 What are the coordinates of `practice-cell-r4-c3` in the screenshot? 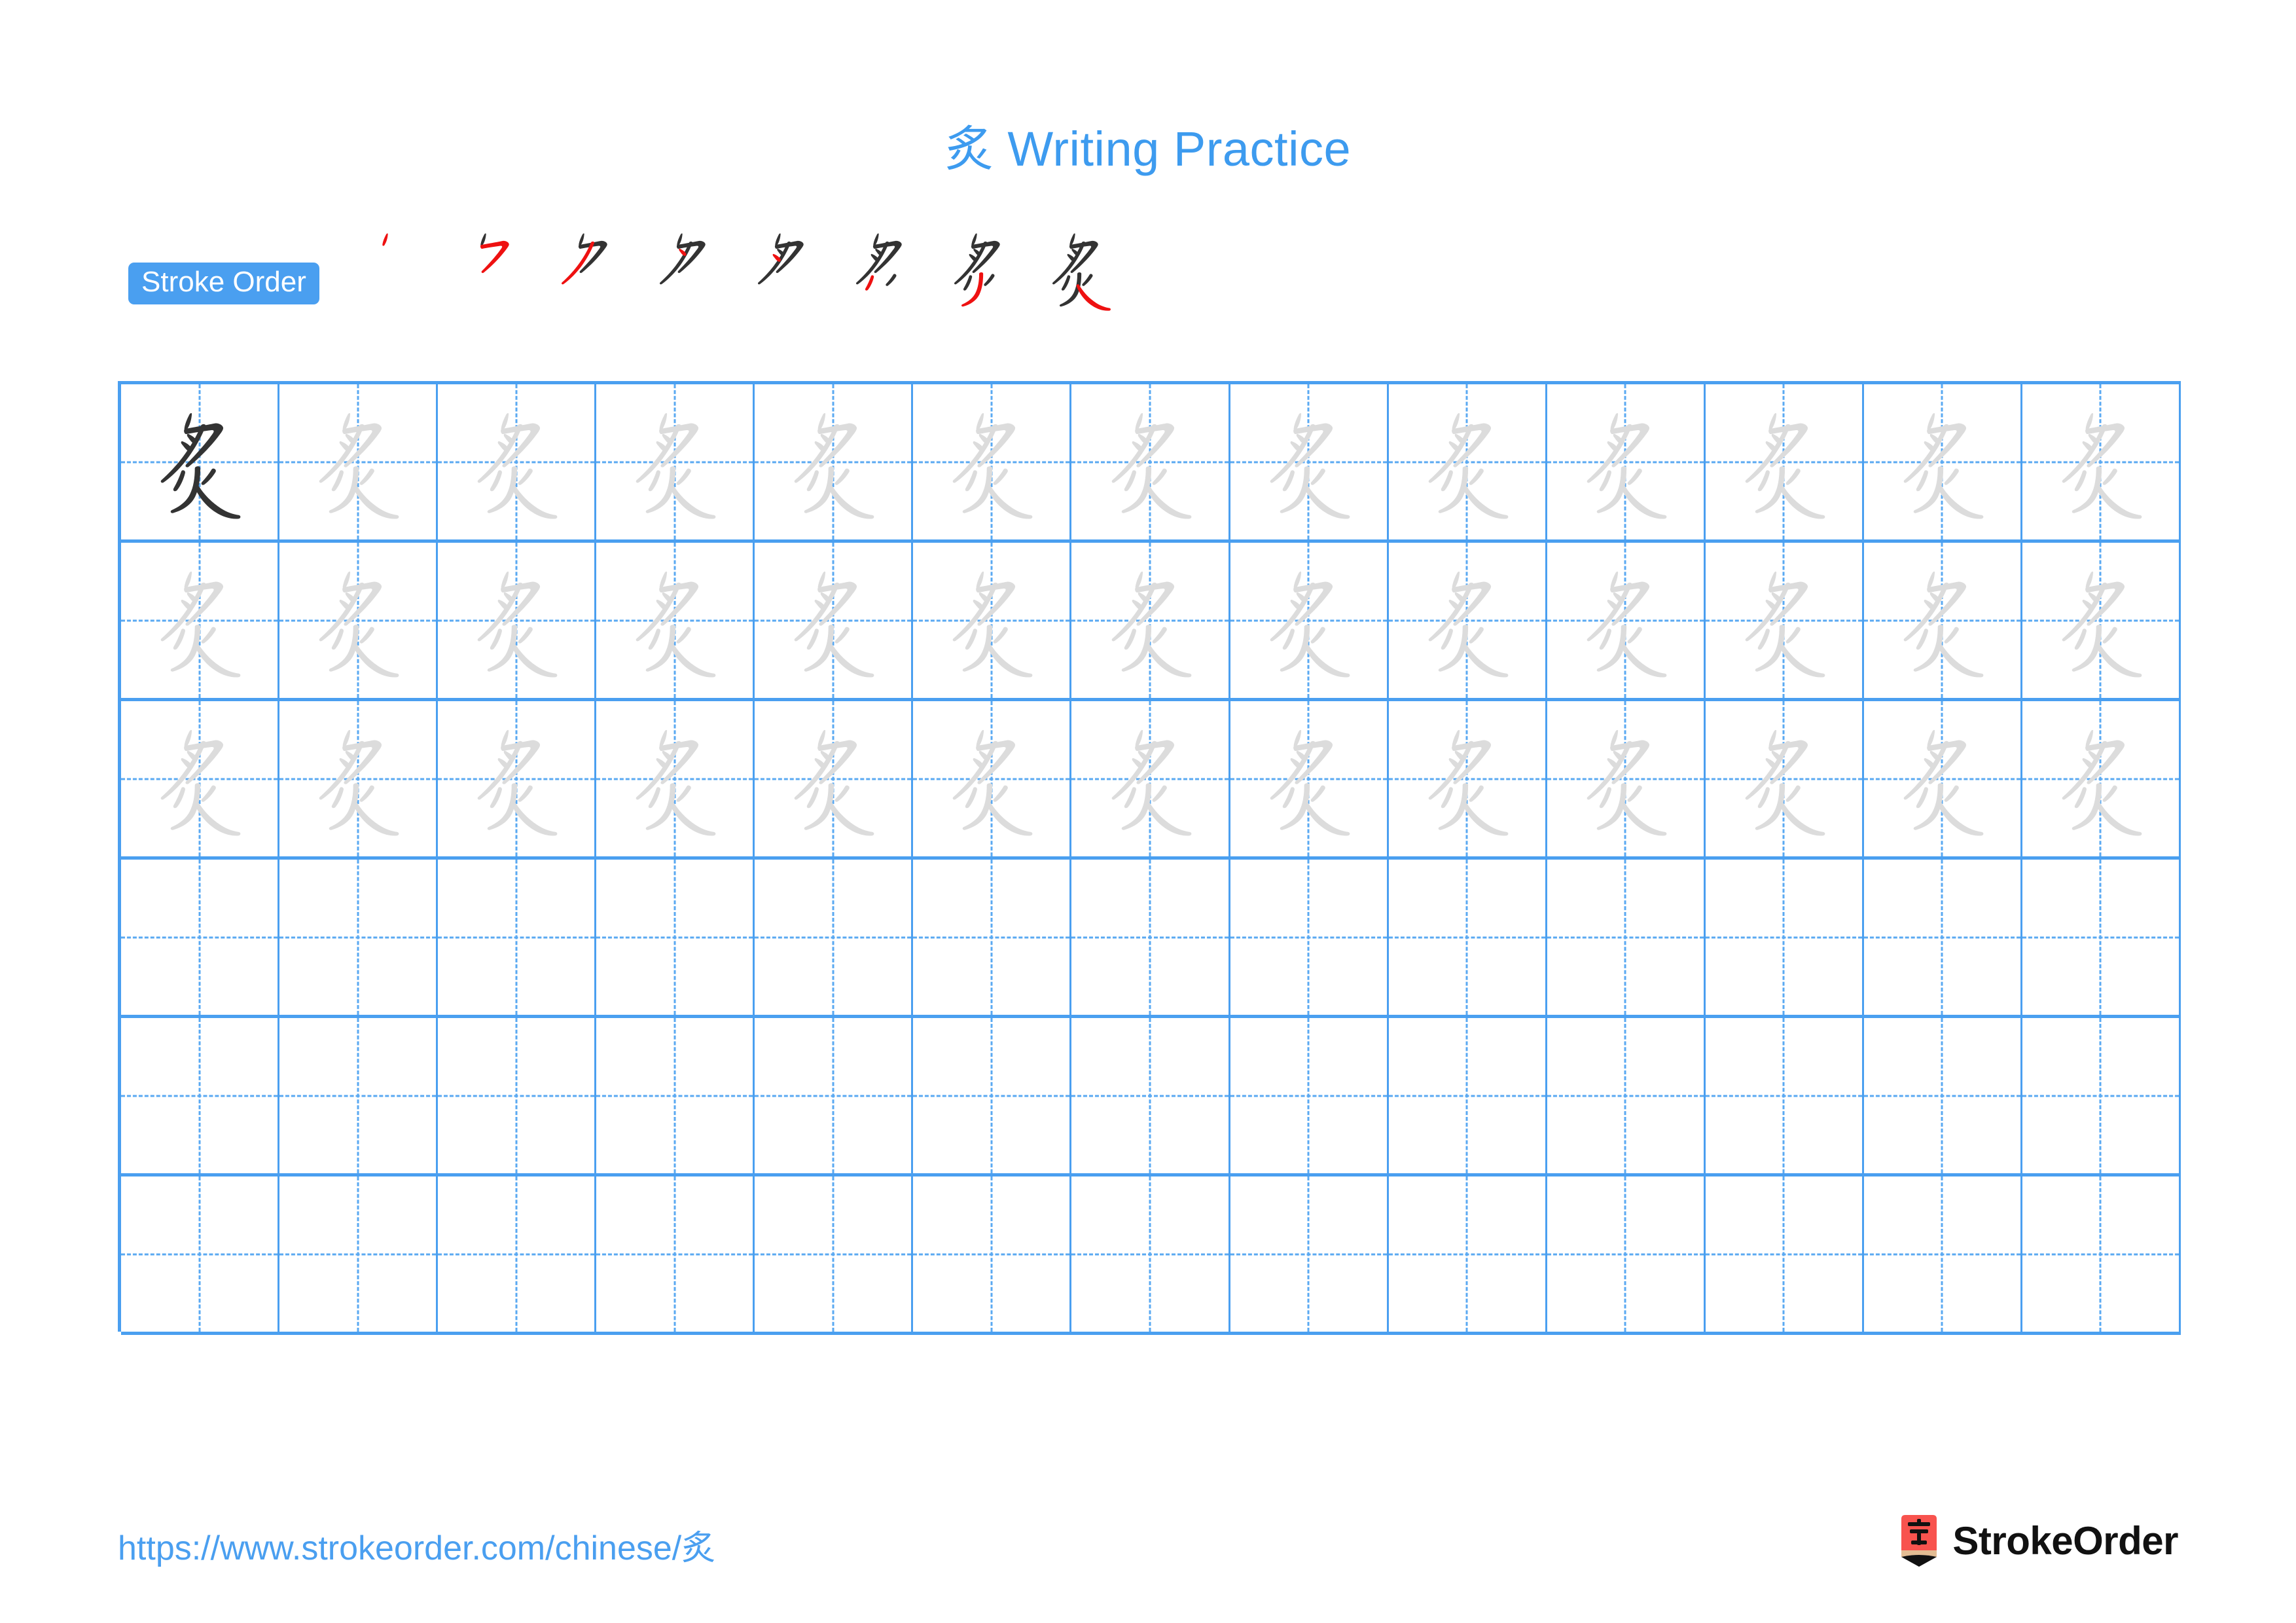 It's located at (517, 937).